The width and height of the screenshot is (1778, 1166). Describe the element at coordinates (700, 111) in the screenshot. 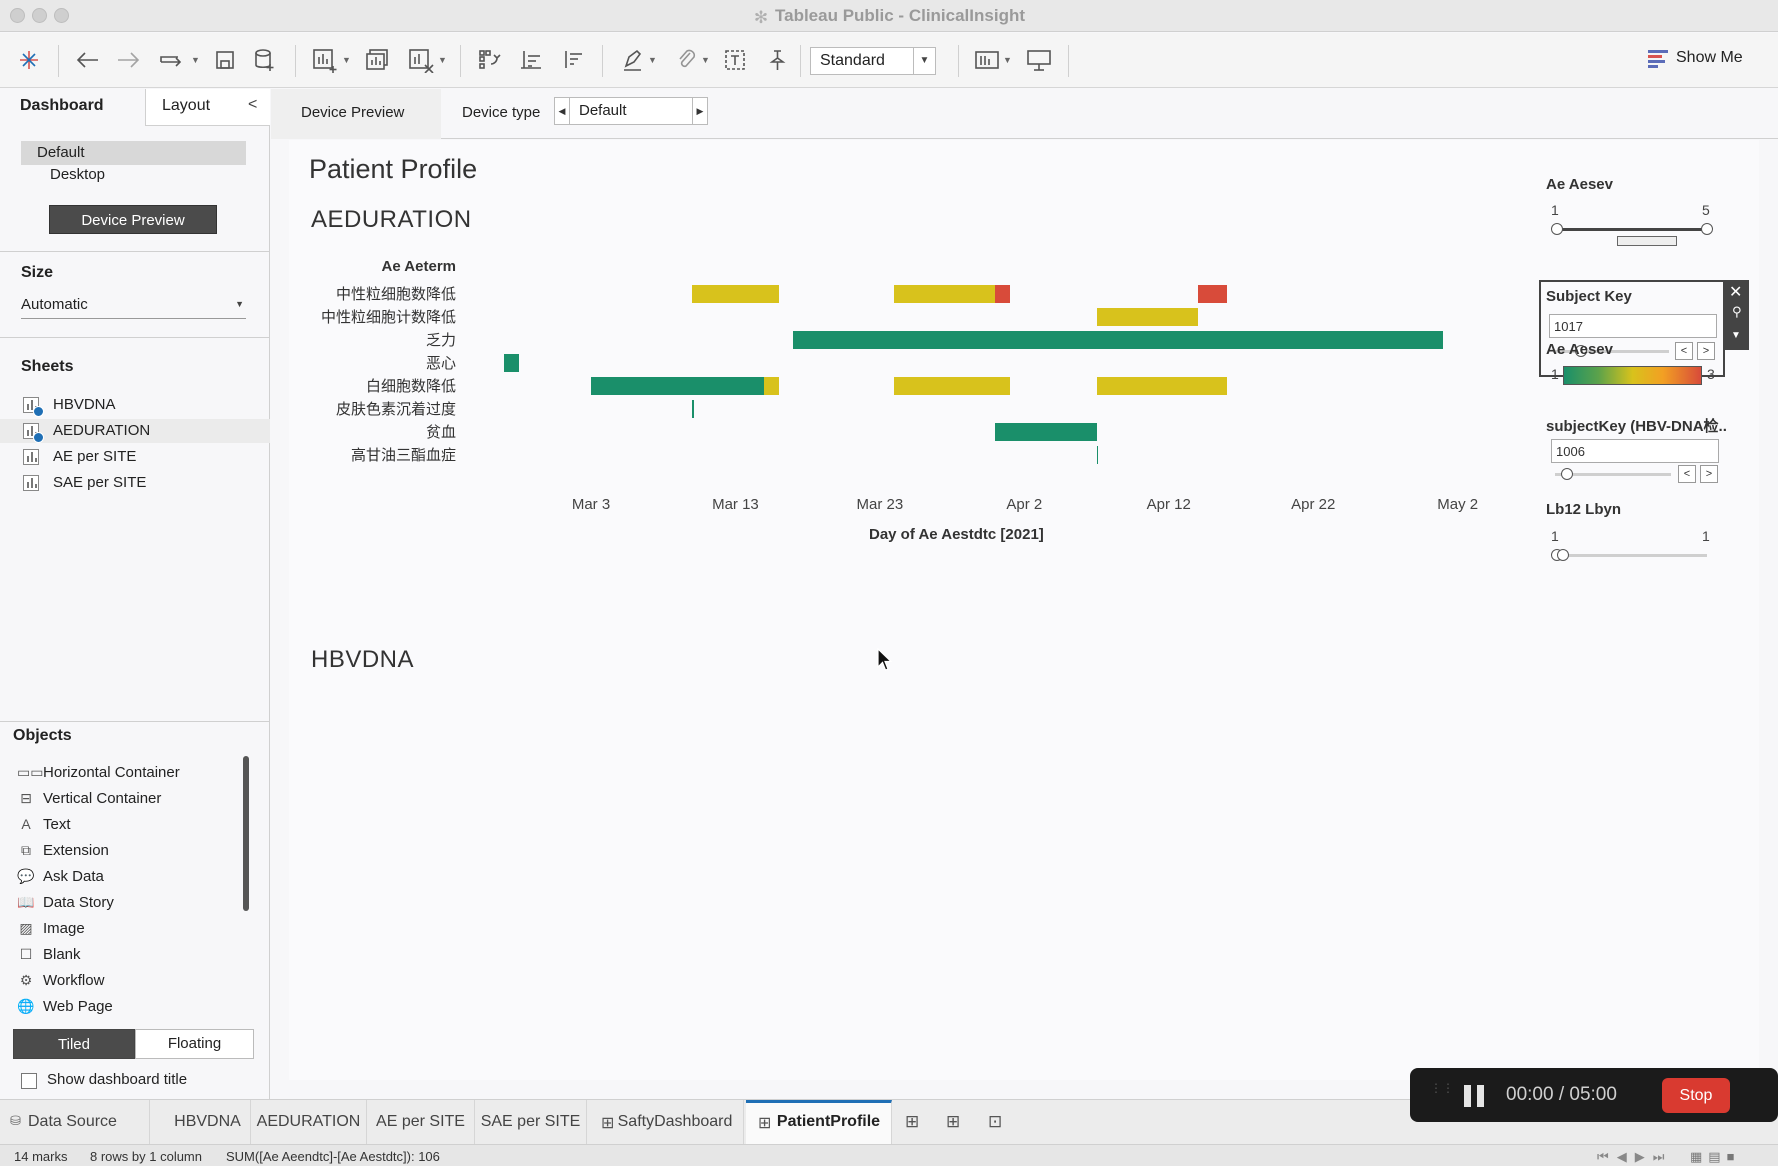

I see `next-arrow-icon: ▶` at that location.